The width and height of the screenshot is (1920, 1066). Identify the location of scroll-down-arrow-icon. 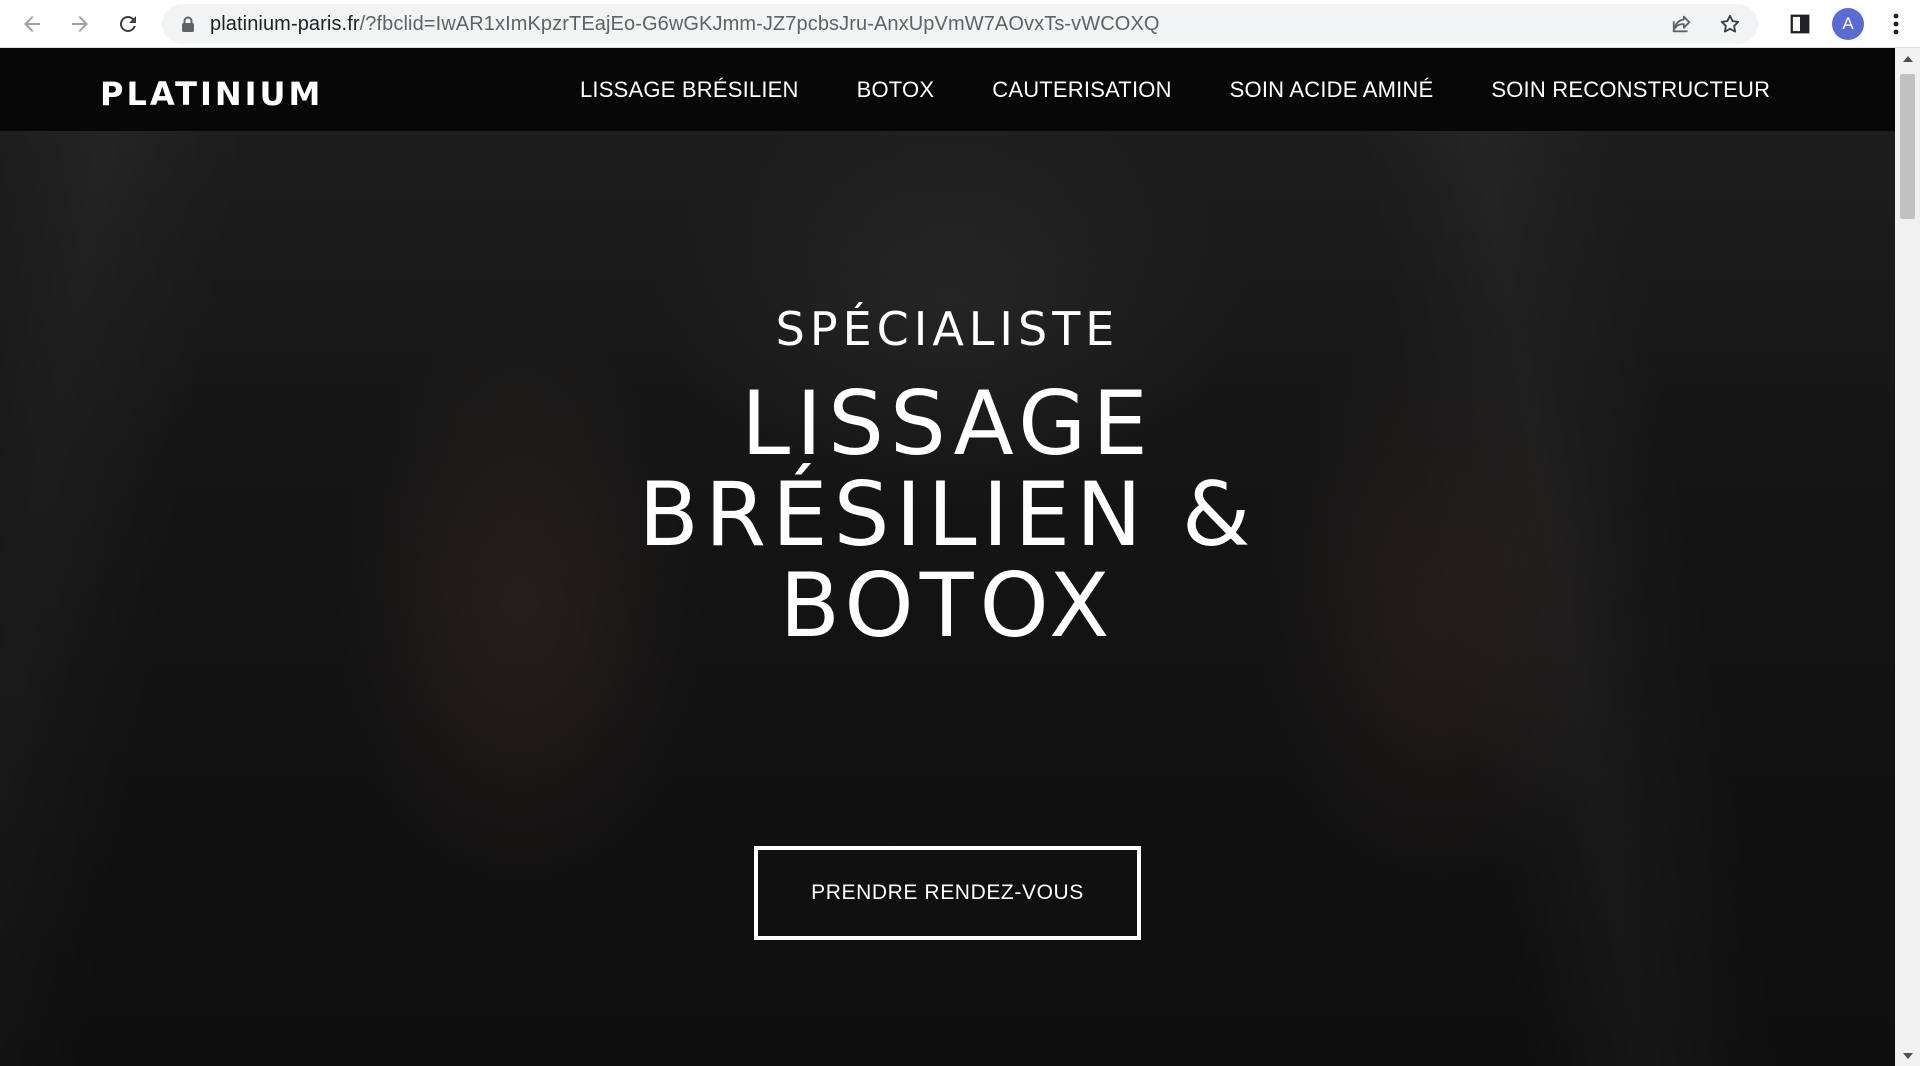
(1907, 1055).